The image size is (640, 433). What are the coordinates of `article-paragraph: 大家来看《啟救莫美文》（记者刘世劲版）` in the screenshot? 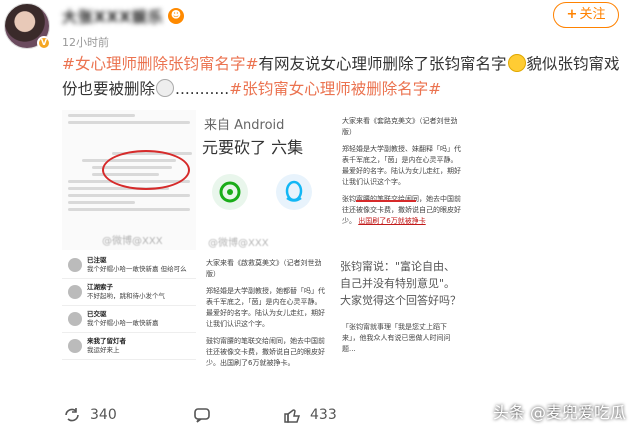 It's located at (264, 268).